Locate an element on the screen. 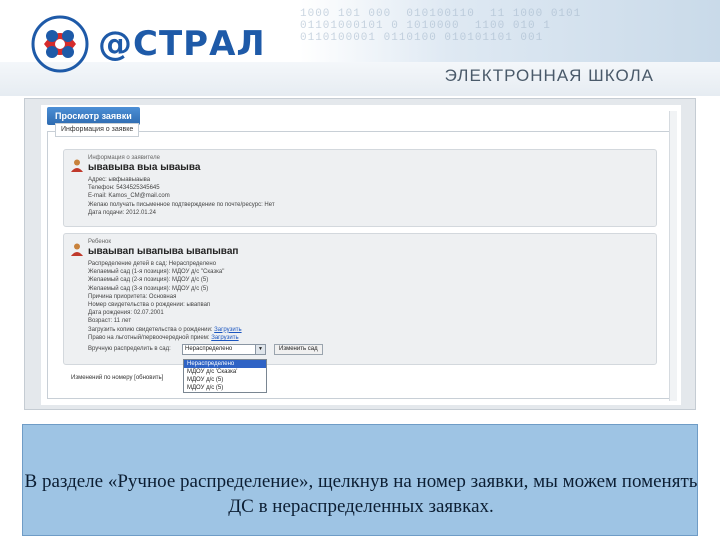 This screenshot has width=720, height=540. upload-privilege-link: Загрузить is located at coordinates (224, 338).